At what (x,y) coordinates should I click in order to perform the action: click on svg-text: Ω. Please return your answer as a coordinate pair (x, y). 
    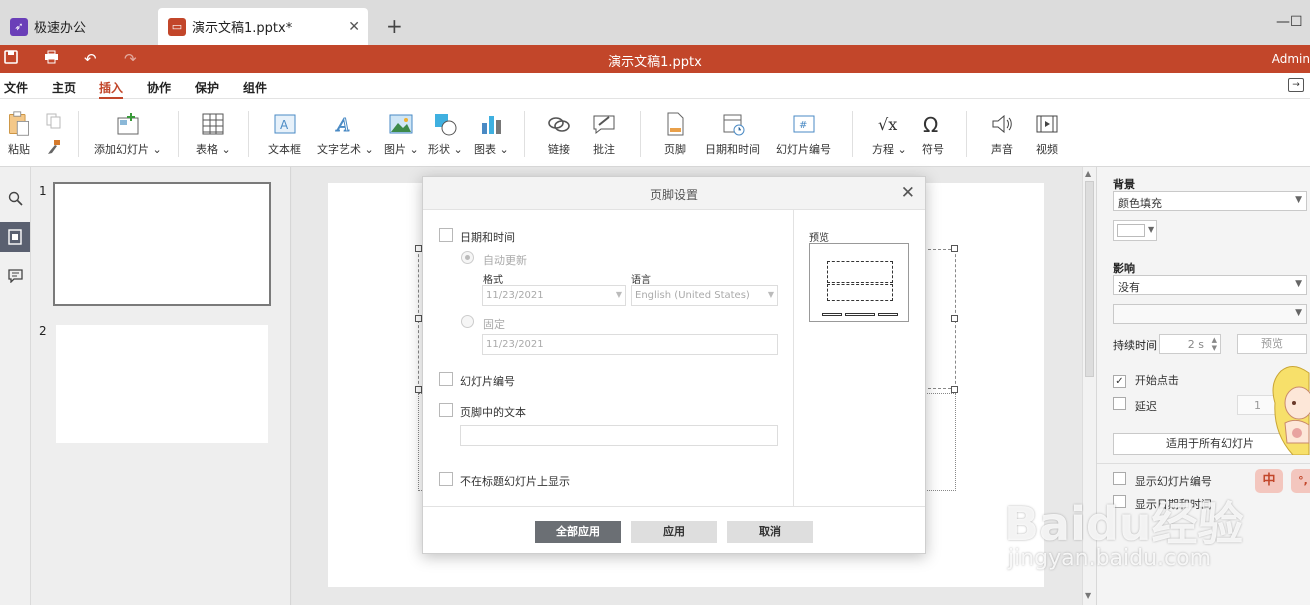
    Looking at the image, I should click on (930, 125).